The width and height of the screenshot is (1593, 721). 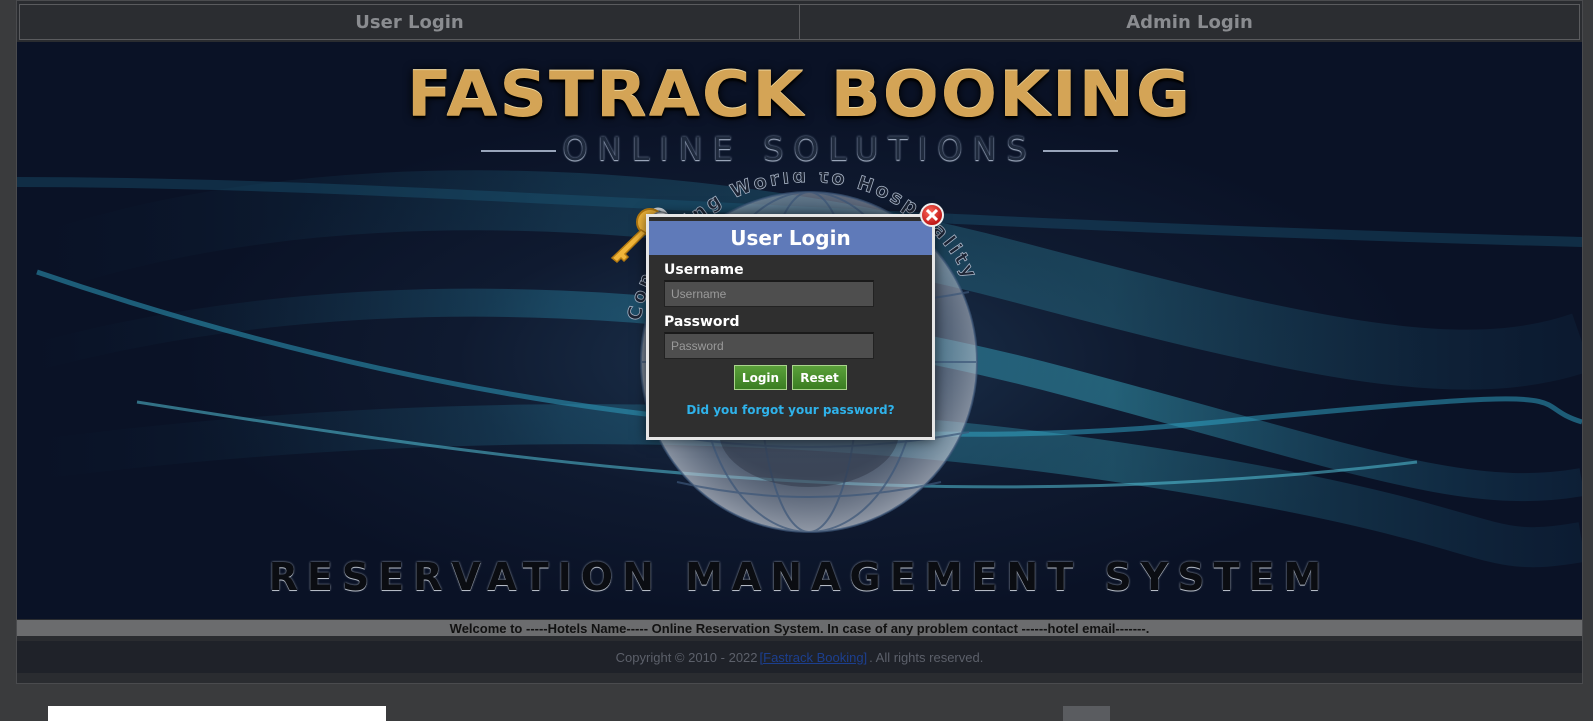 I want to click on brand-bottom-title: RESERVATION MANAGEMENT SYSTEM, so click(x=799, y=577).